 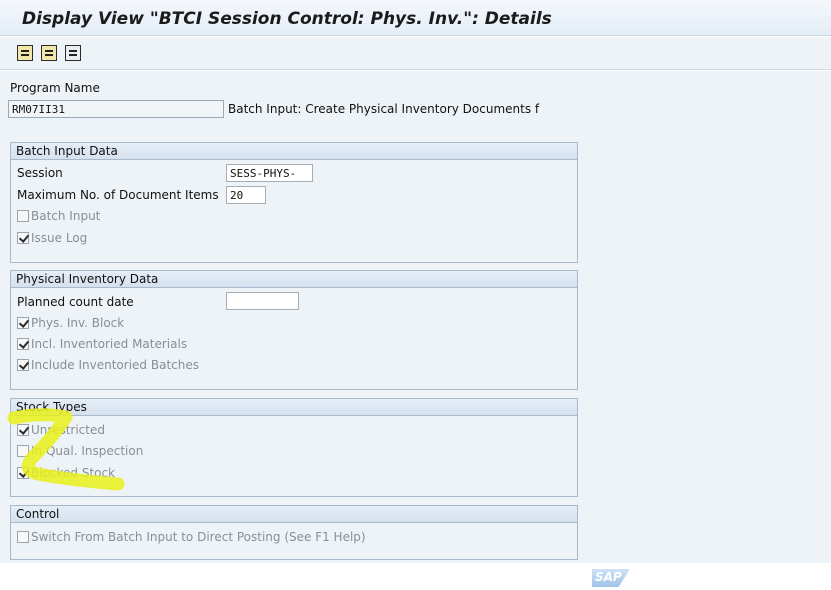 What do you see at coordinates (23, 323) in the screenshot?
I see `phys-inv-block-checkbox` at bounding box center [23, 323].